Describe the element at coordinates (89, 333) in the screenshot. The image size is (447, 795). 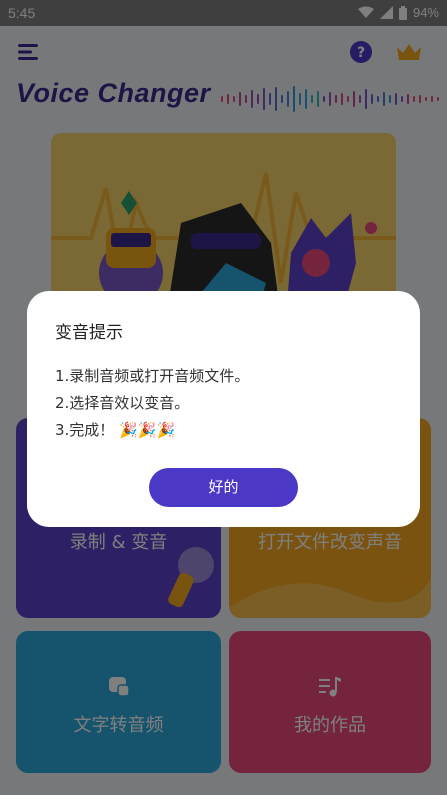
I see `dialog-title: 变音提示` at that location.